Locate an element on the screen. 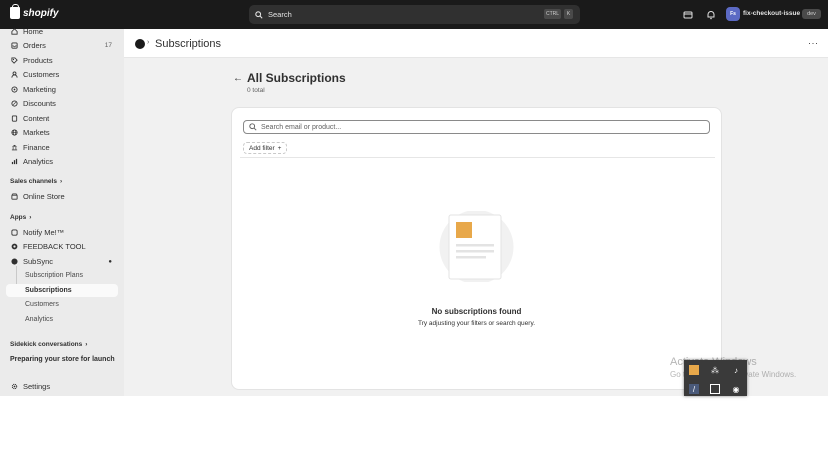 The image size is (828, 466). gear-icon is located at coordinates (14, 386).